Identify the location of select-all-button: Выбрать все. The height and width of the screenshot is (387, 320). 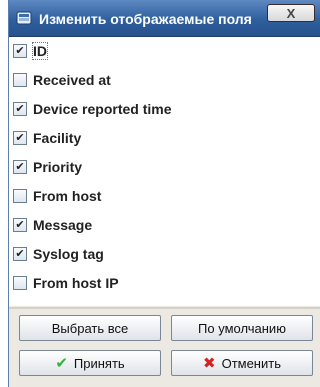
(90, 328).